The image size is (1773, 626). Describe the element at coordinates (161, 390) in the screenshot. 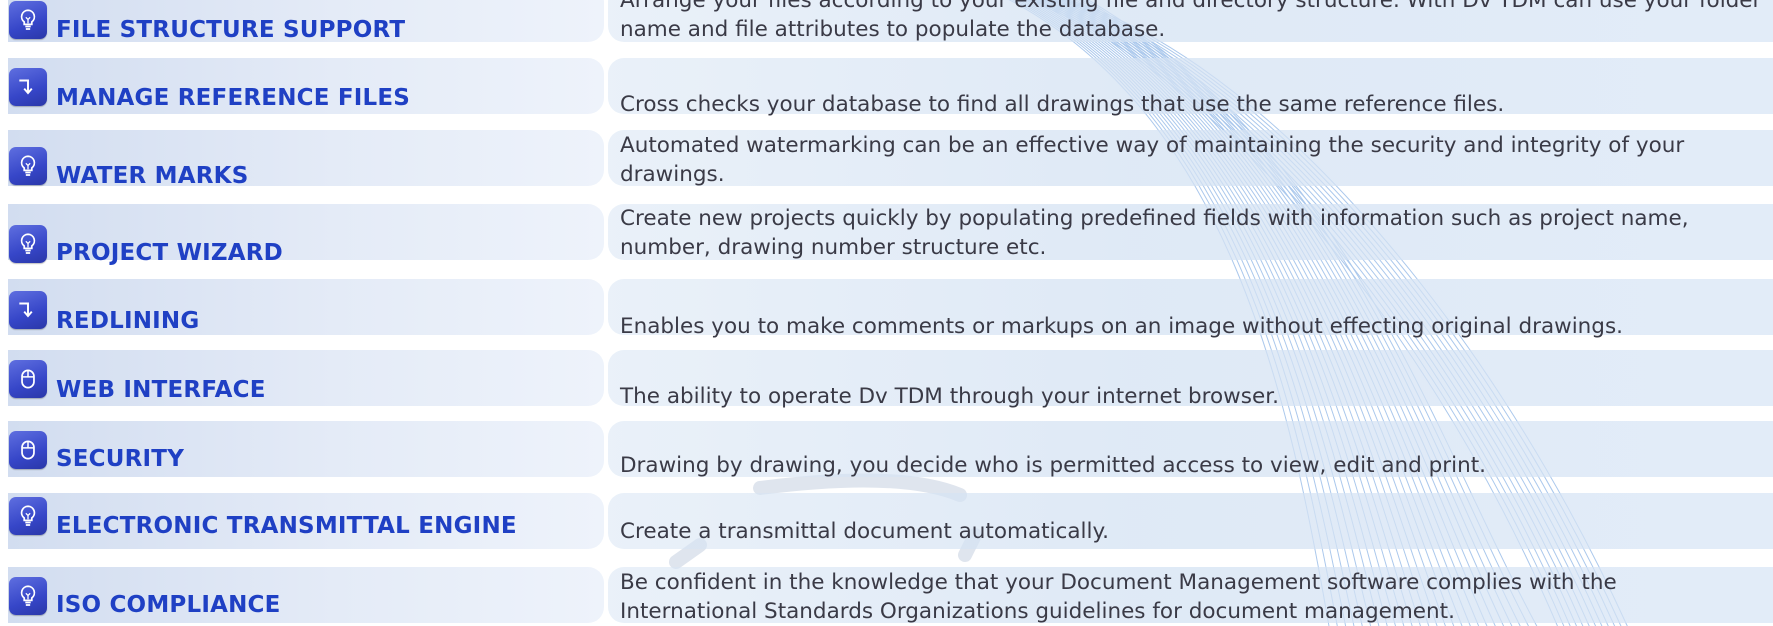

I see `feature-label: WEB INTERFACE` at that location.